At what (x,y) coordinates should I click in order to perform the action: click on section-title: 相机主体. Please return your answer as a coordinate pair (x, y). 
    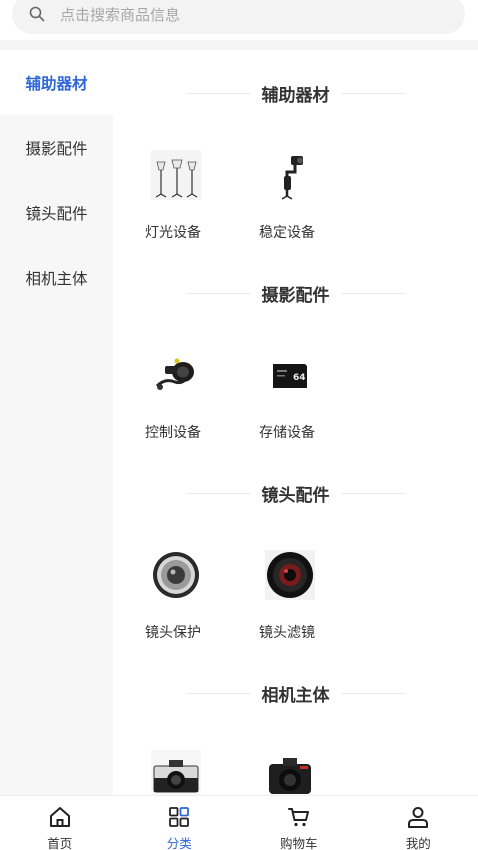
    Looking at the image, I should click on (295, 693).